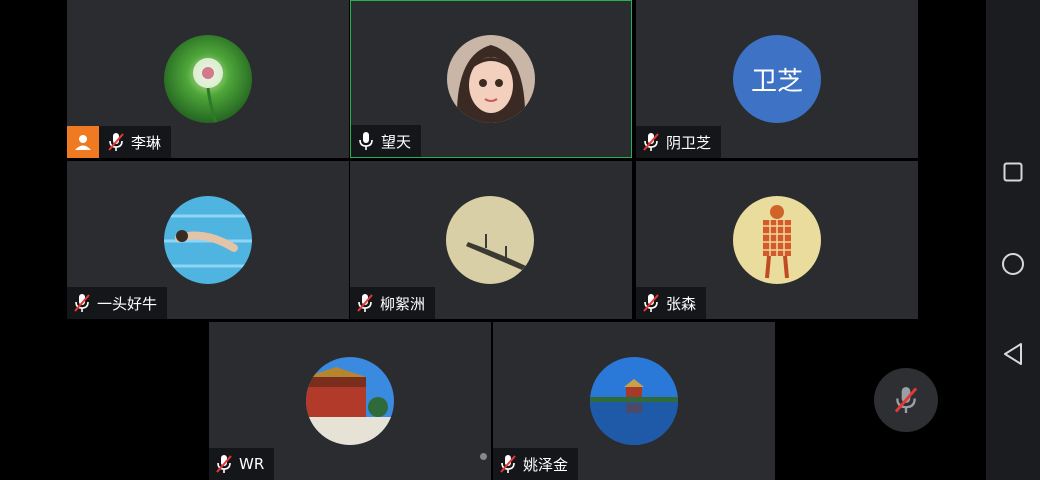 The image size is (1040, 480). I want to click on participant-label: WR, so click(242, 464).